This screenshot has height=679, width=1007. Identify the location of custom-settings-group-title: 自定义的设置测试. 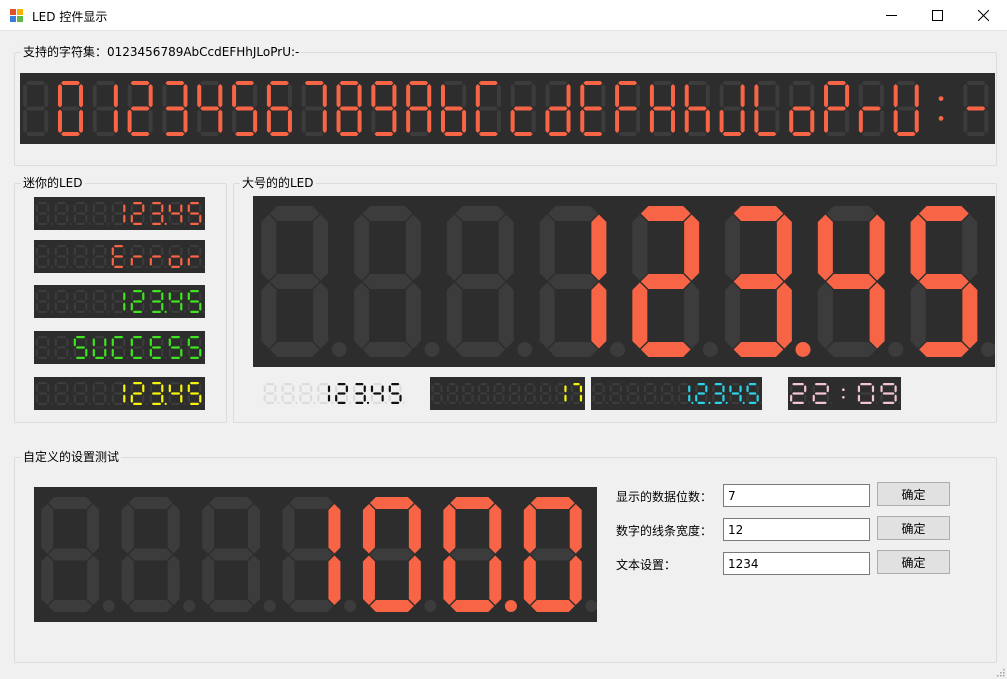
(71, 457).